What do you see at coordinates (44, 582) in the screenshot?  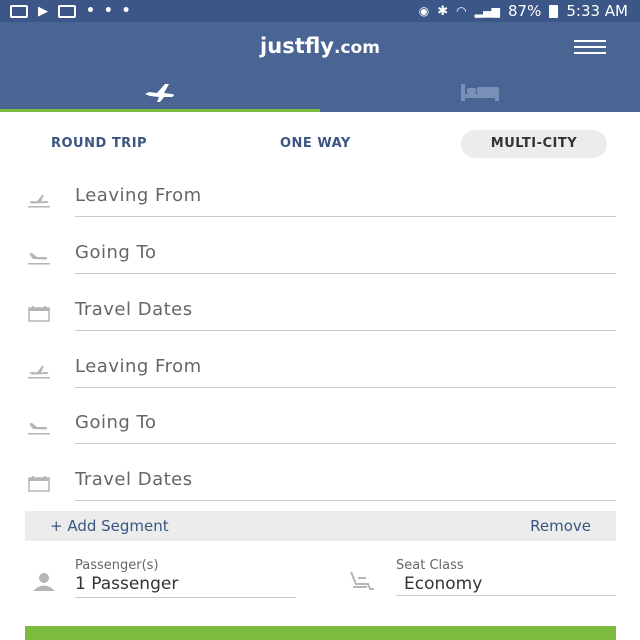 I see `person-icon` at bounding box center [44, 582].